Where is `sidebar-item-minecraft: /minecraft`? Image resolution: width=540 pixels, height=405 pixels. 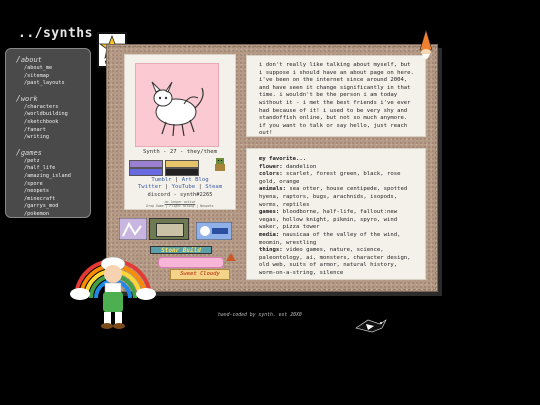 sidebar-item-minecraft: /minecraft is located at coordinates (55, 200).